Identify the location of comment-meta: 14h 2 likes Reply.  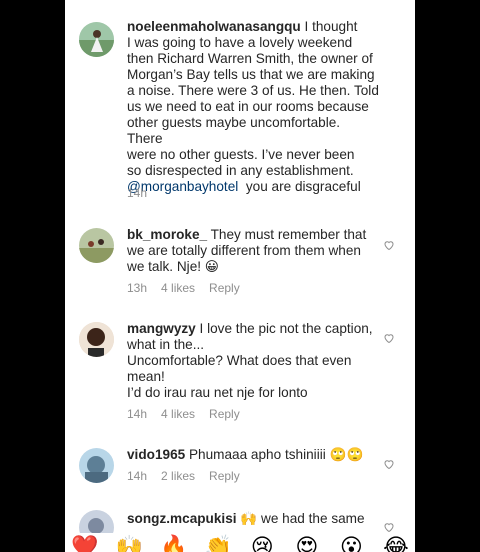
(183, 476).